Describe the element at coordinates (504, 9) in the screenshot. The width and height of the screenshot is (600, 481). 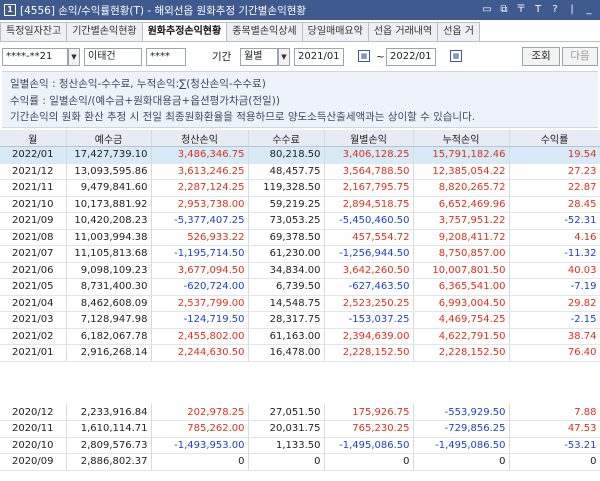
I see `cascade-icon: ⧉` at that location.